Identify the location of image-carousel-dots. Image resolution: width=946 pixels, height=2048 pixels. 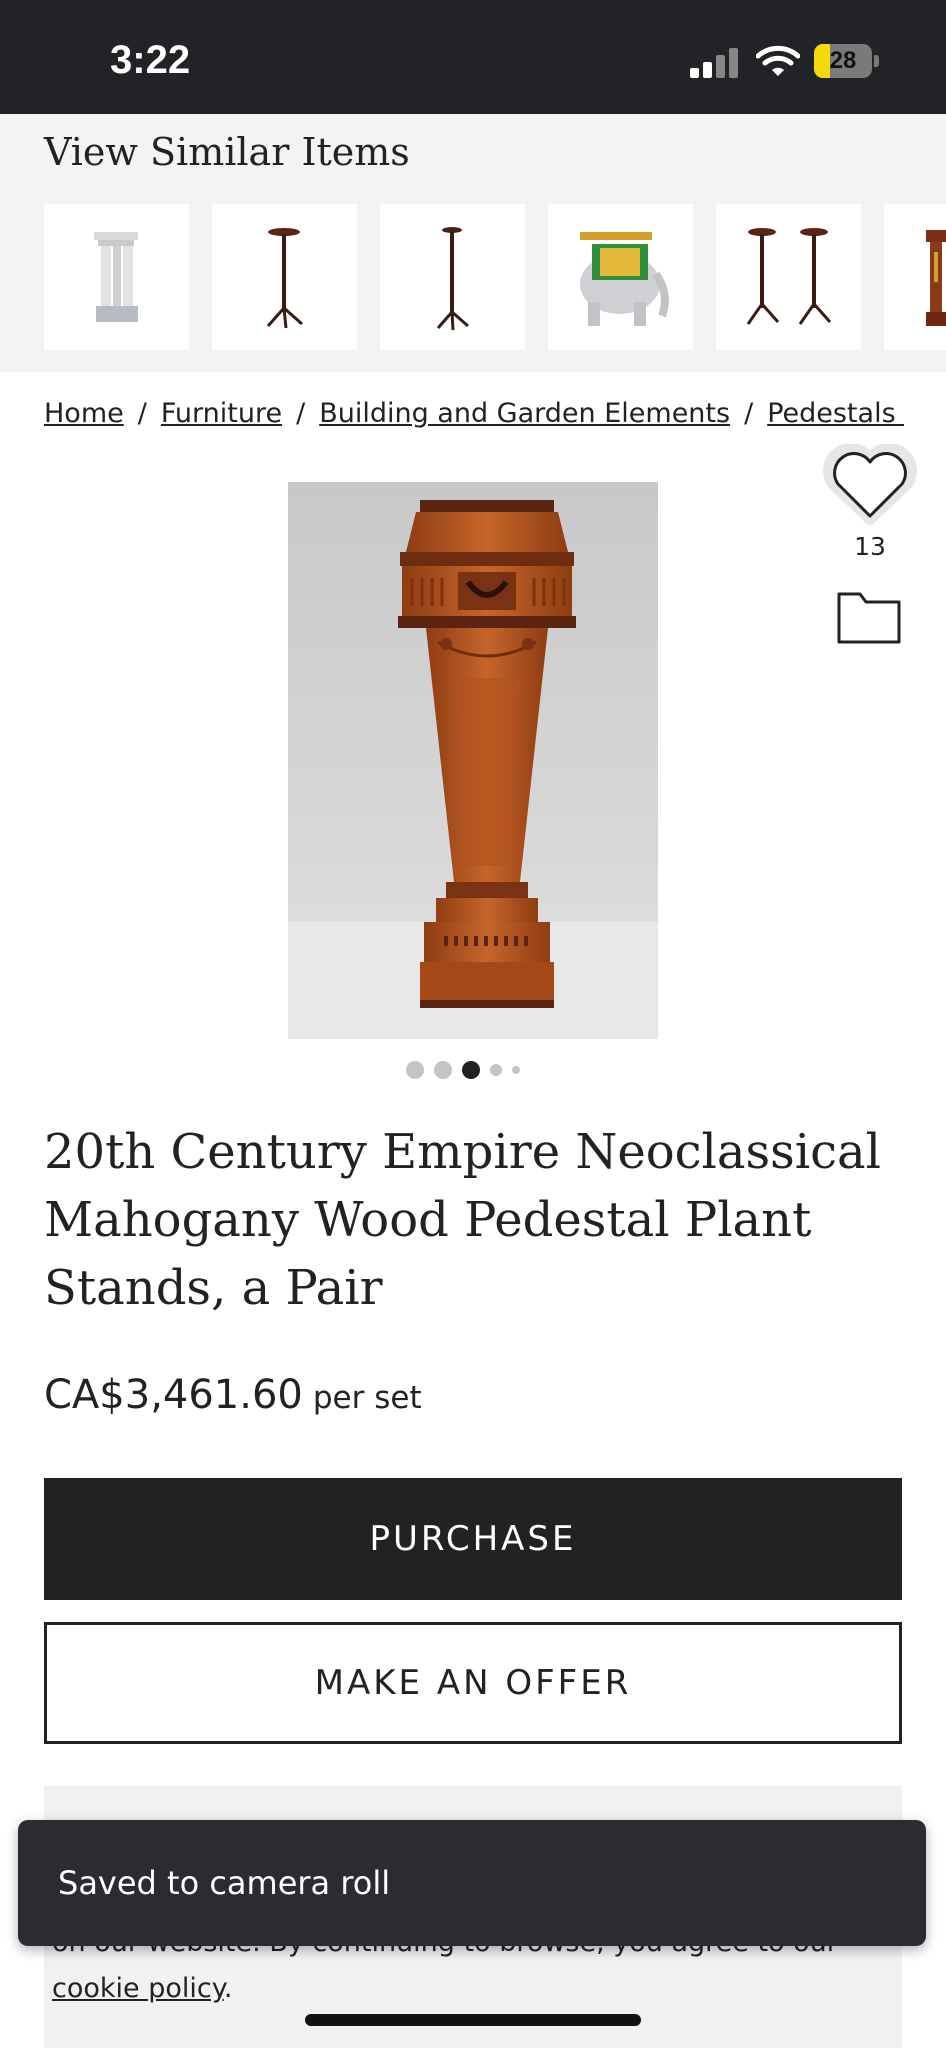
(476, 1070).